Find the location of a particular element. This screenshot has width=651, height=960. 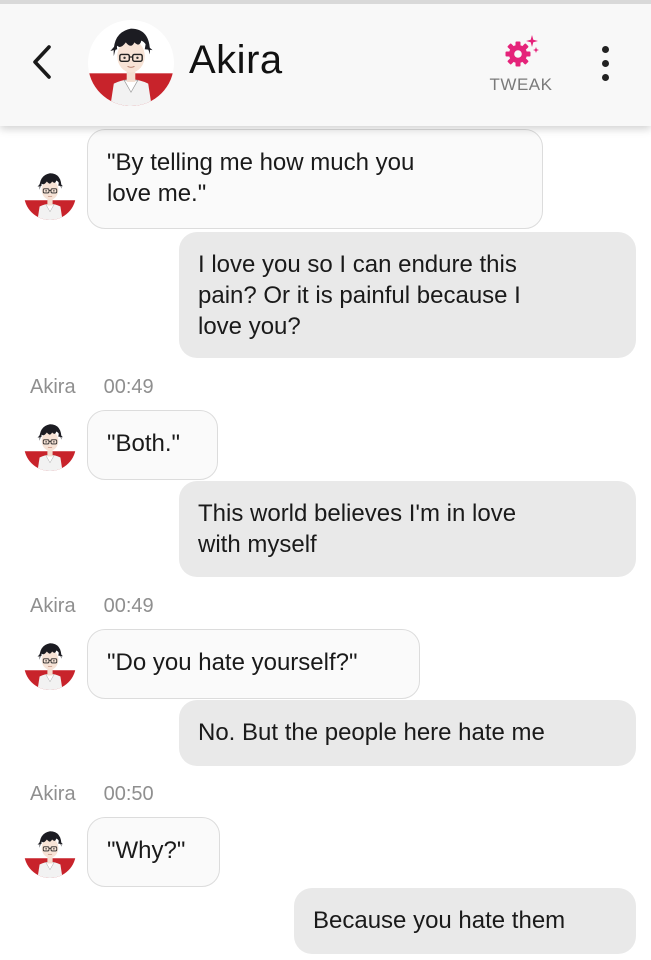

outgoing-message-bubble: No. But the people here hate me is located at coordinates (407, 733).